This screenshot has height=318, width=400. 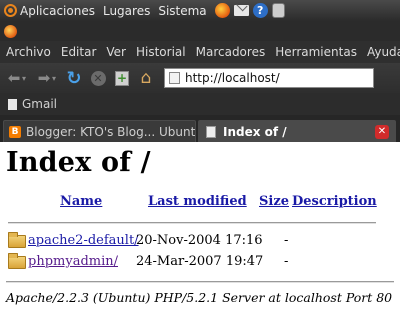 I want to click on navigation-toolbar: ⬅ ▾ ➡ ▾ ↻ ✕ + ⌂ http://localhost/, so click(x=200, y=78).